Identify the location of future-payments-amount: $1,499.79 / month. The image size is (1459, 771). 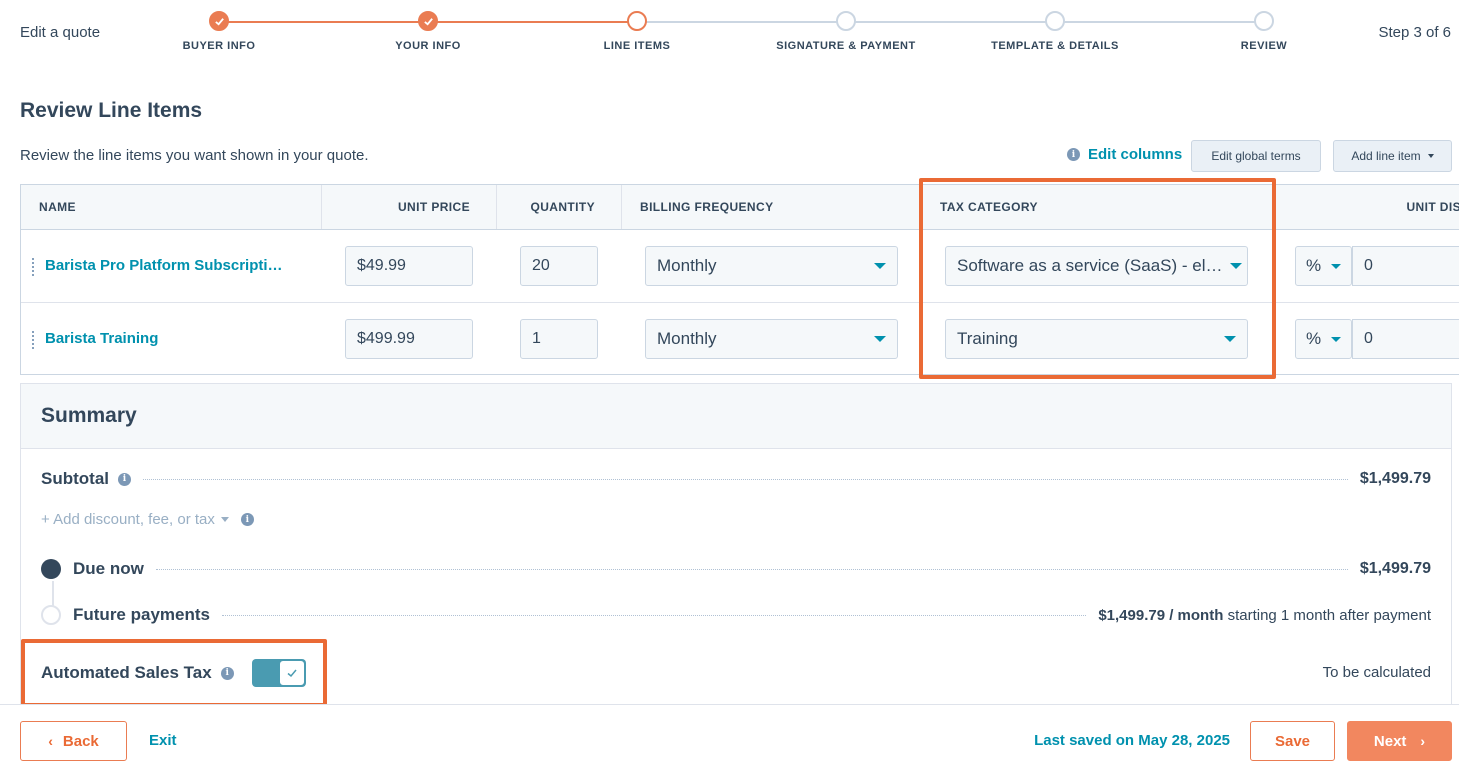
(1161, 615).